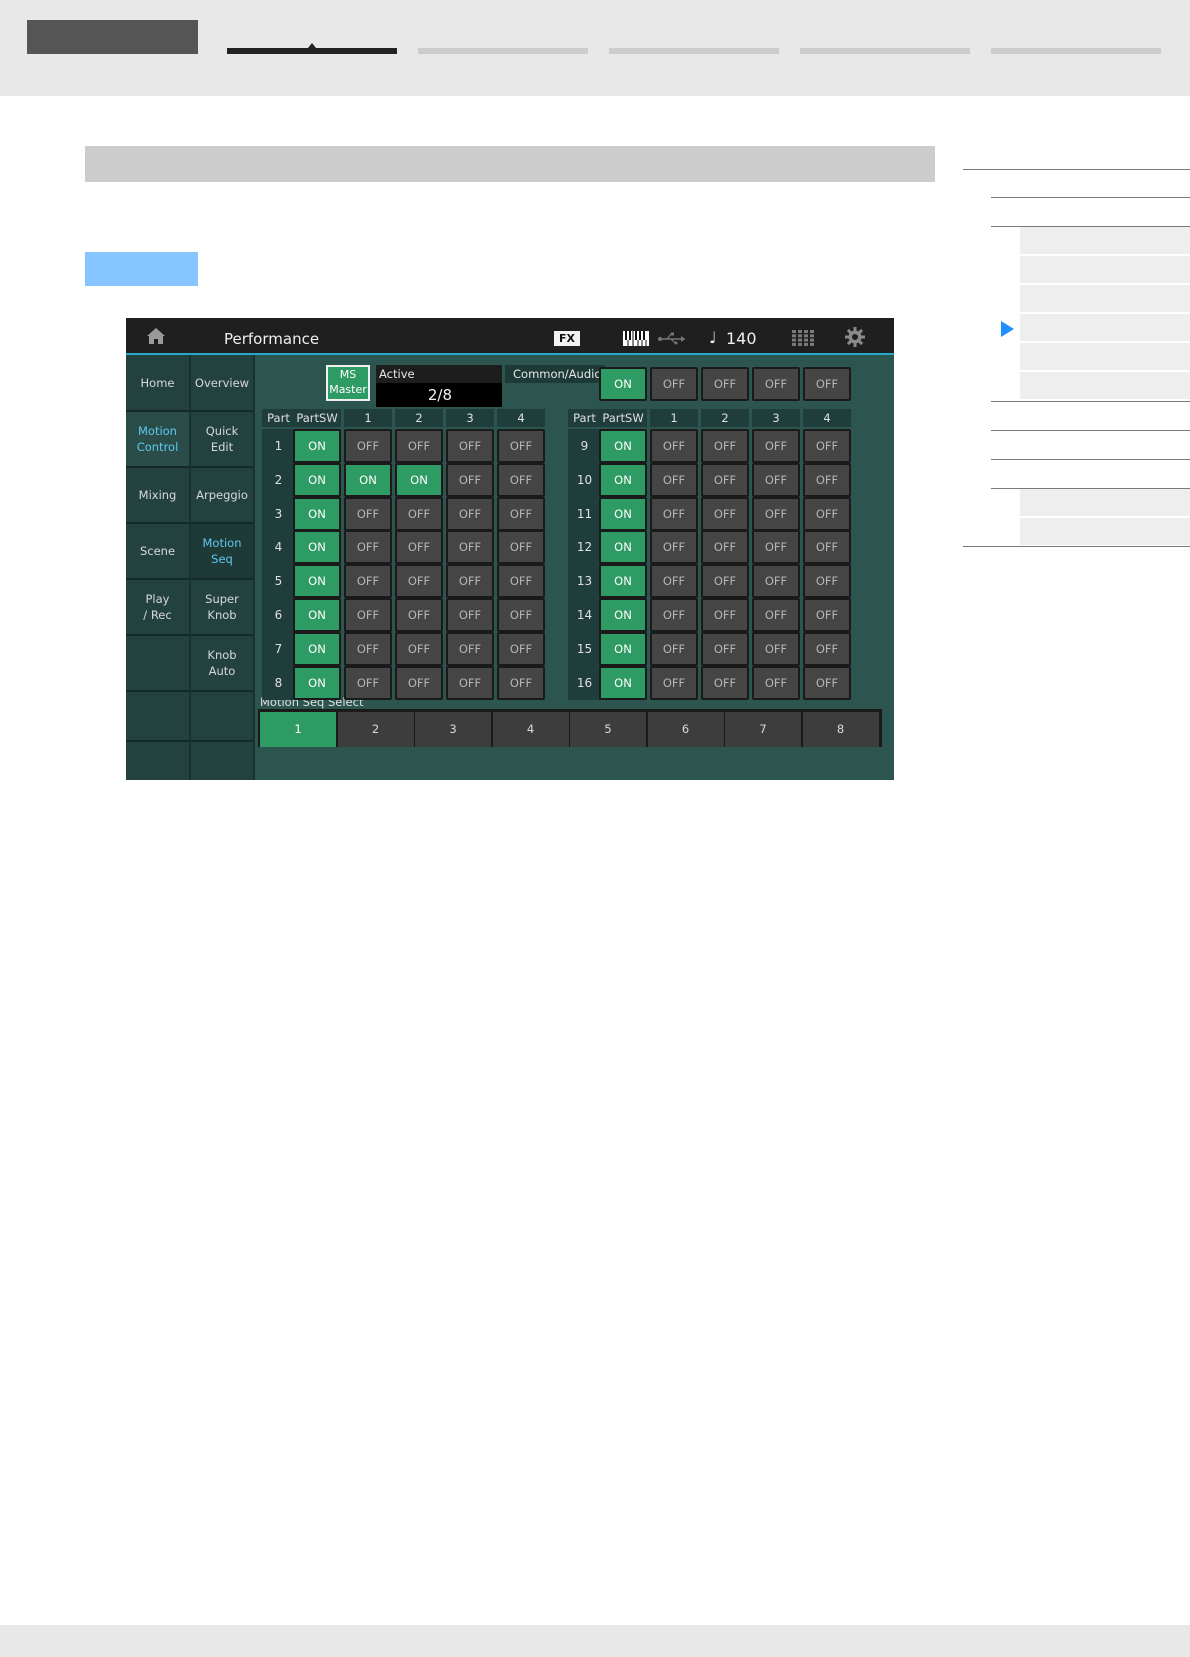  Describe the element at coordinates (623, 649) in the screenshot. I see `part-15-partsw-switch: ON` at that location.